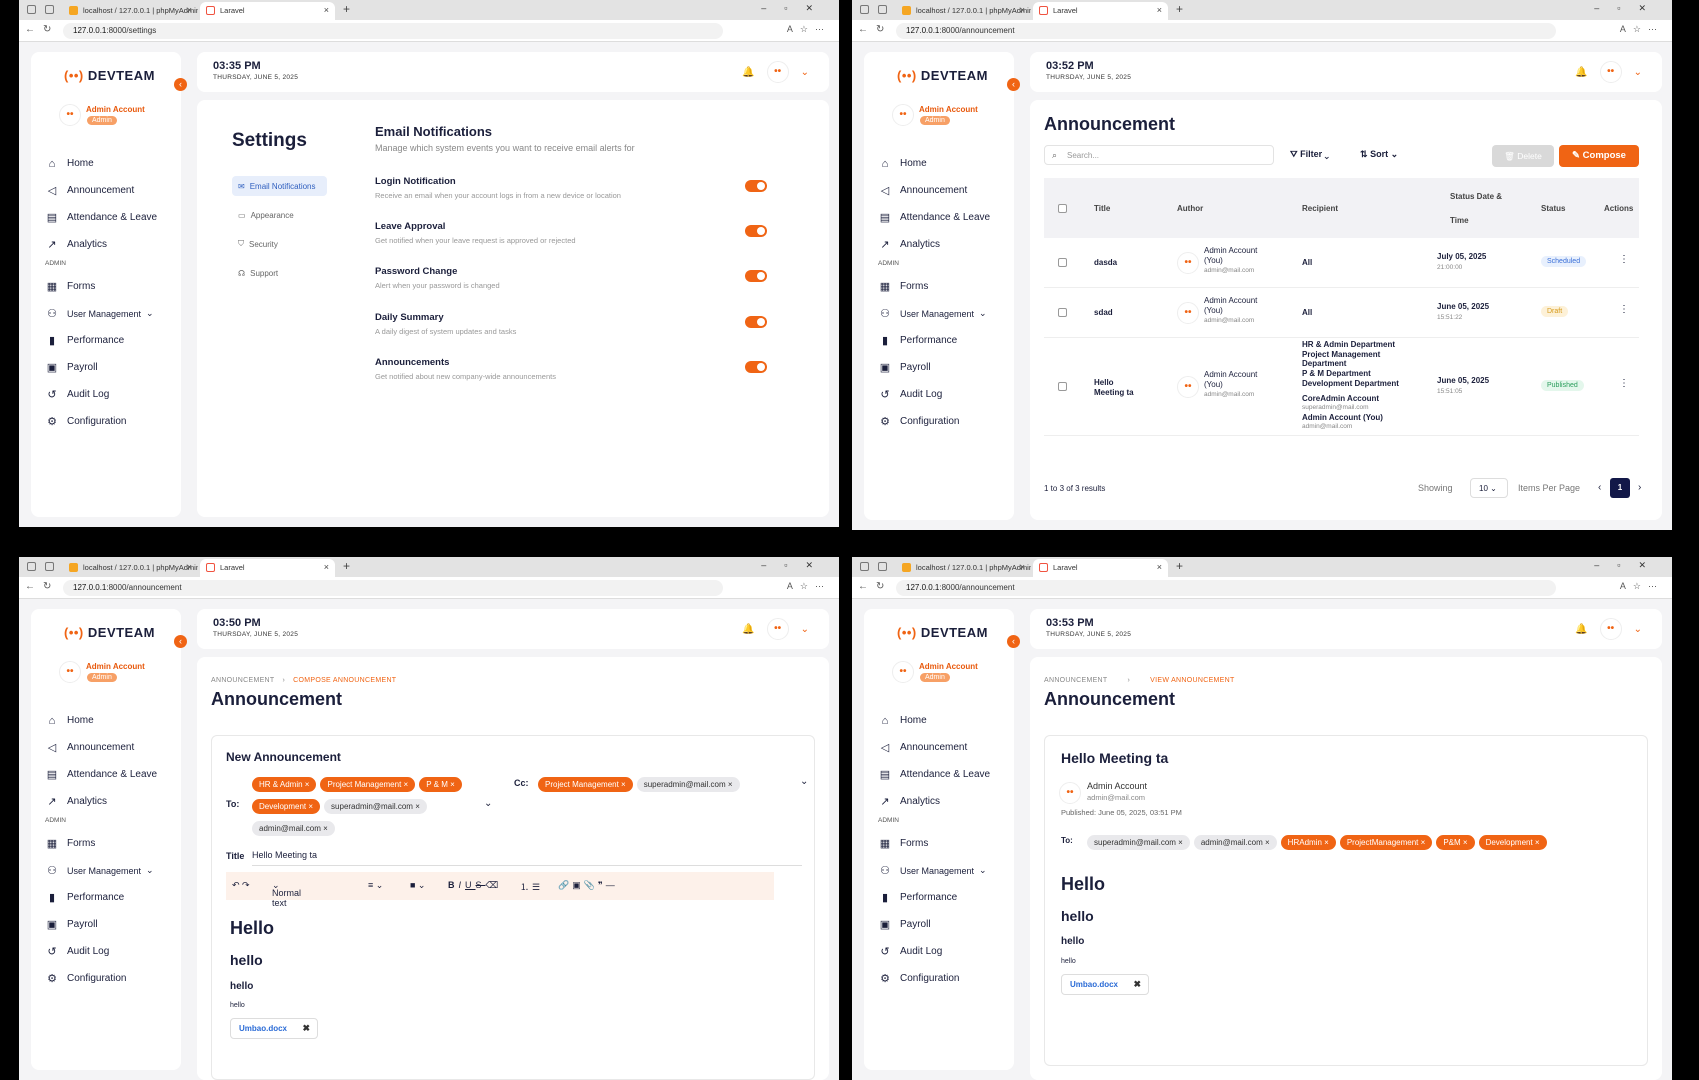 The height and width of the screenshot is (1080, 1699). What do you see at coordinates (1629, 8) in the screenshot?
I see `window-controls: –▫✕` at bounding box center [1629, 8].